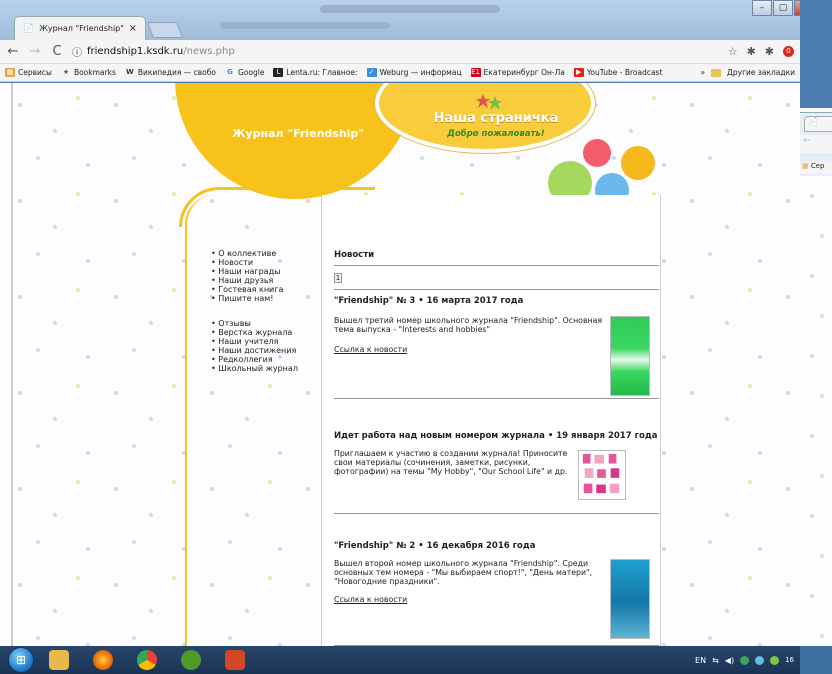  Describe the element at coordinates (805, 166) in the screenshot. I see `apps-icon: ▦` at that location.